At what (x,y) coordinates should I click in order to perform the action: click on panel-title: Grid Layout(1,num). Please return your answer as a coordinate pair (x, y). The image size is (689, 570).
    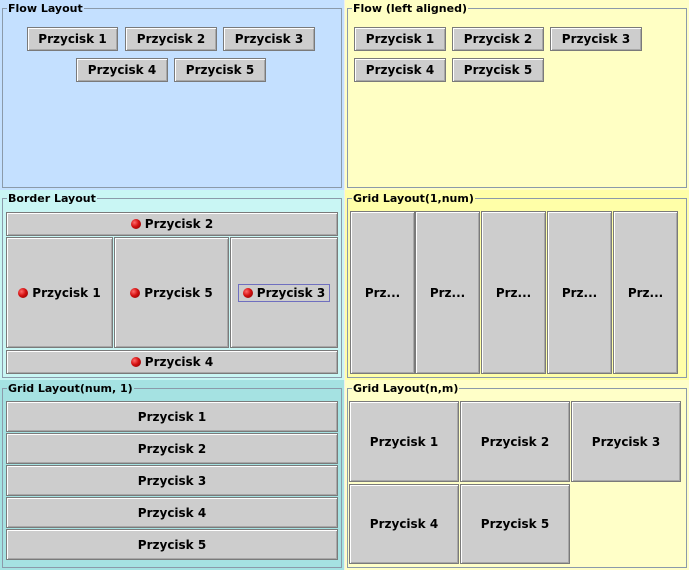
    Looking at the image, I should click on (413, 198).